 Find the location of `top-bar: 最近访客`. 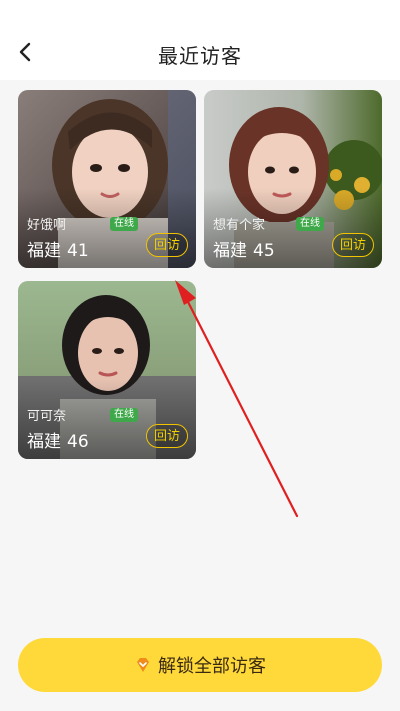

top-bar: 最近访客 is located at coordinates (200, 40).